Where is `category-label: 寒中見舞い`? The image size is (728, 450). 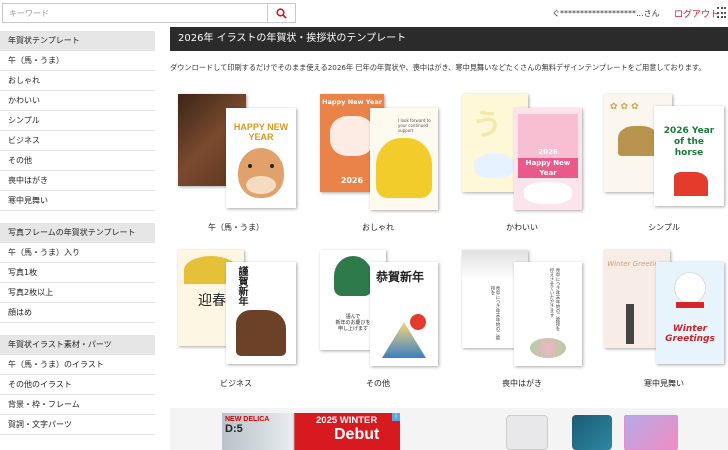
category-label: 寒中見舞い is located at coordinates (664, 383).